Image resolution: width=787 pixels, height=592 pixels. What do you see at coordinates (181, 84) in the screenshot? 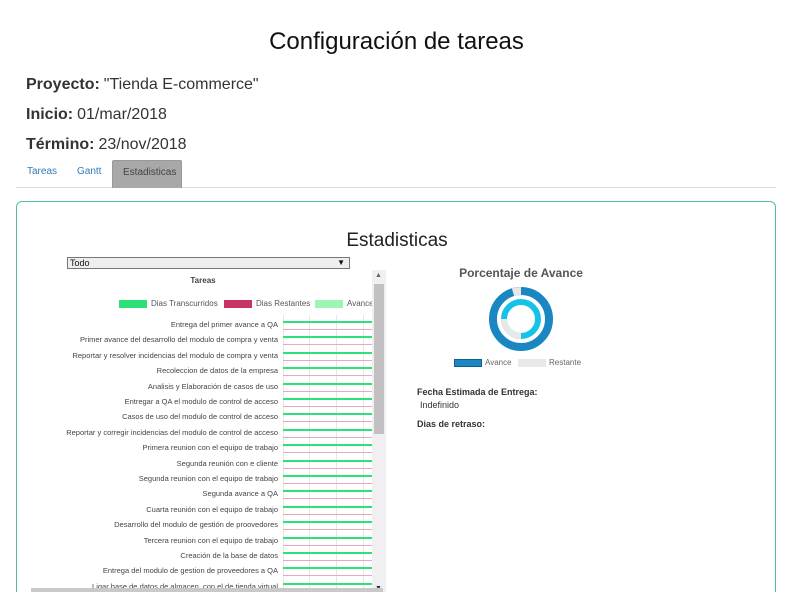
I see `project-value: "Tienda E-commerce"` at bounding box center [181, 84].